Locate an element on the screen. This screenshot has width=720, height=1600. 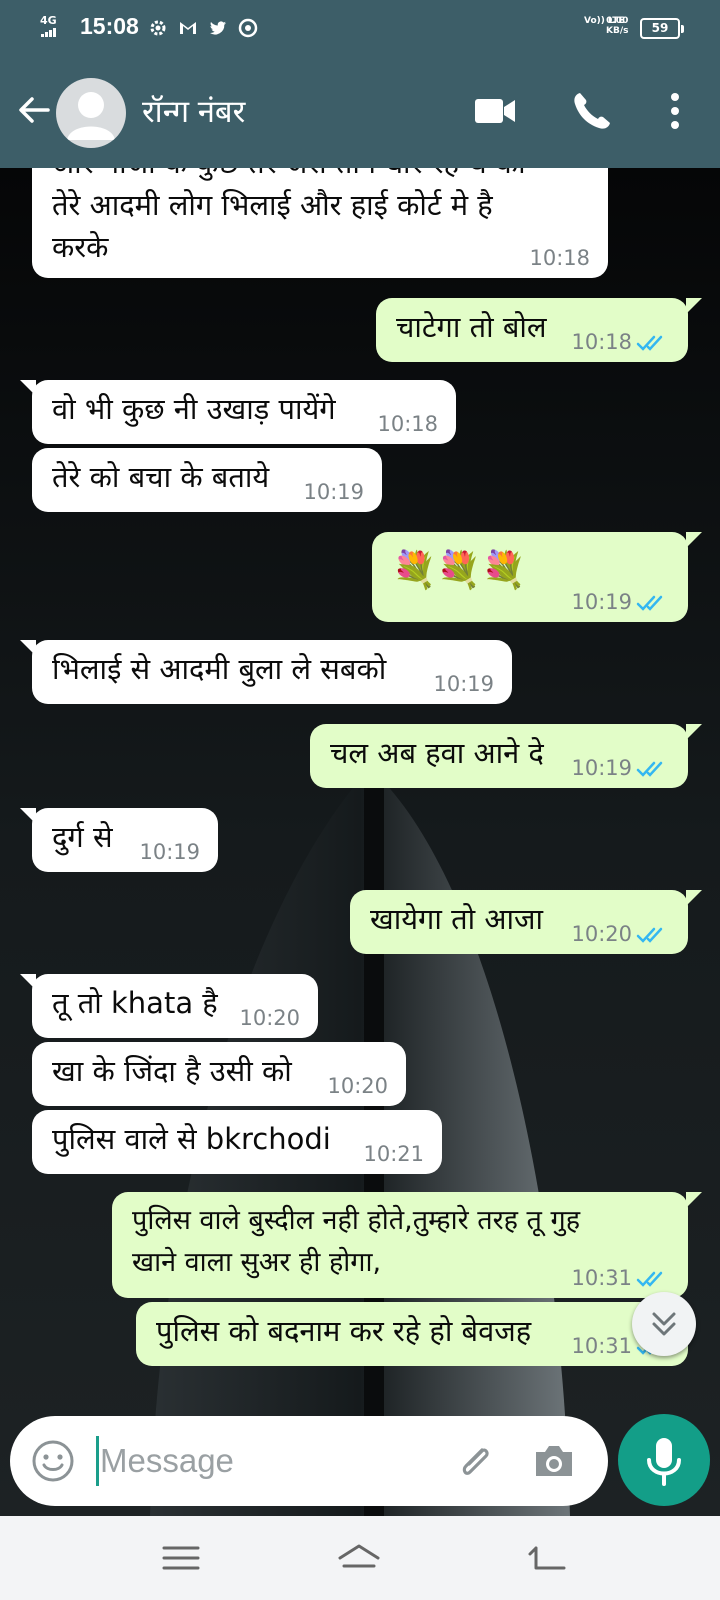
avatar is located at coordinates (91, 113).